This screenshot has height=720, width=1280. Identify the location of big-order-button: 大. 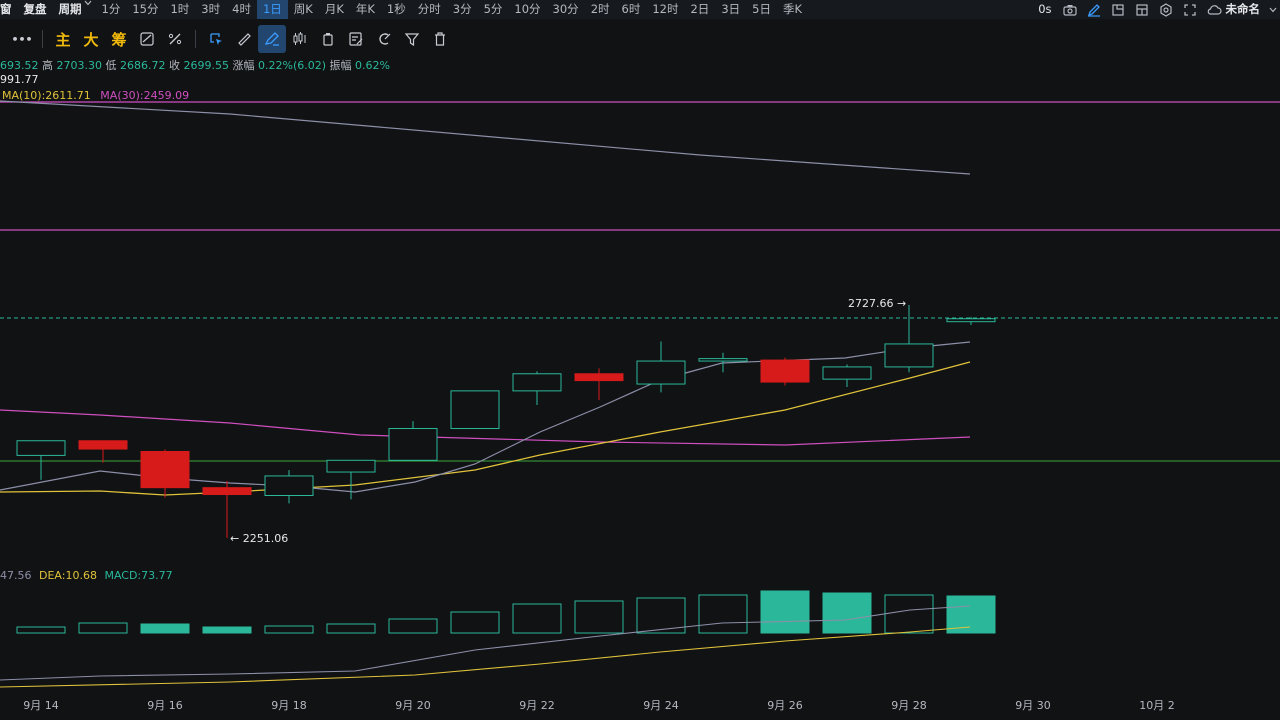
(91, 39).